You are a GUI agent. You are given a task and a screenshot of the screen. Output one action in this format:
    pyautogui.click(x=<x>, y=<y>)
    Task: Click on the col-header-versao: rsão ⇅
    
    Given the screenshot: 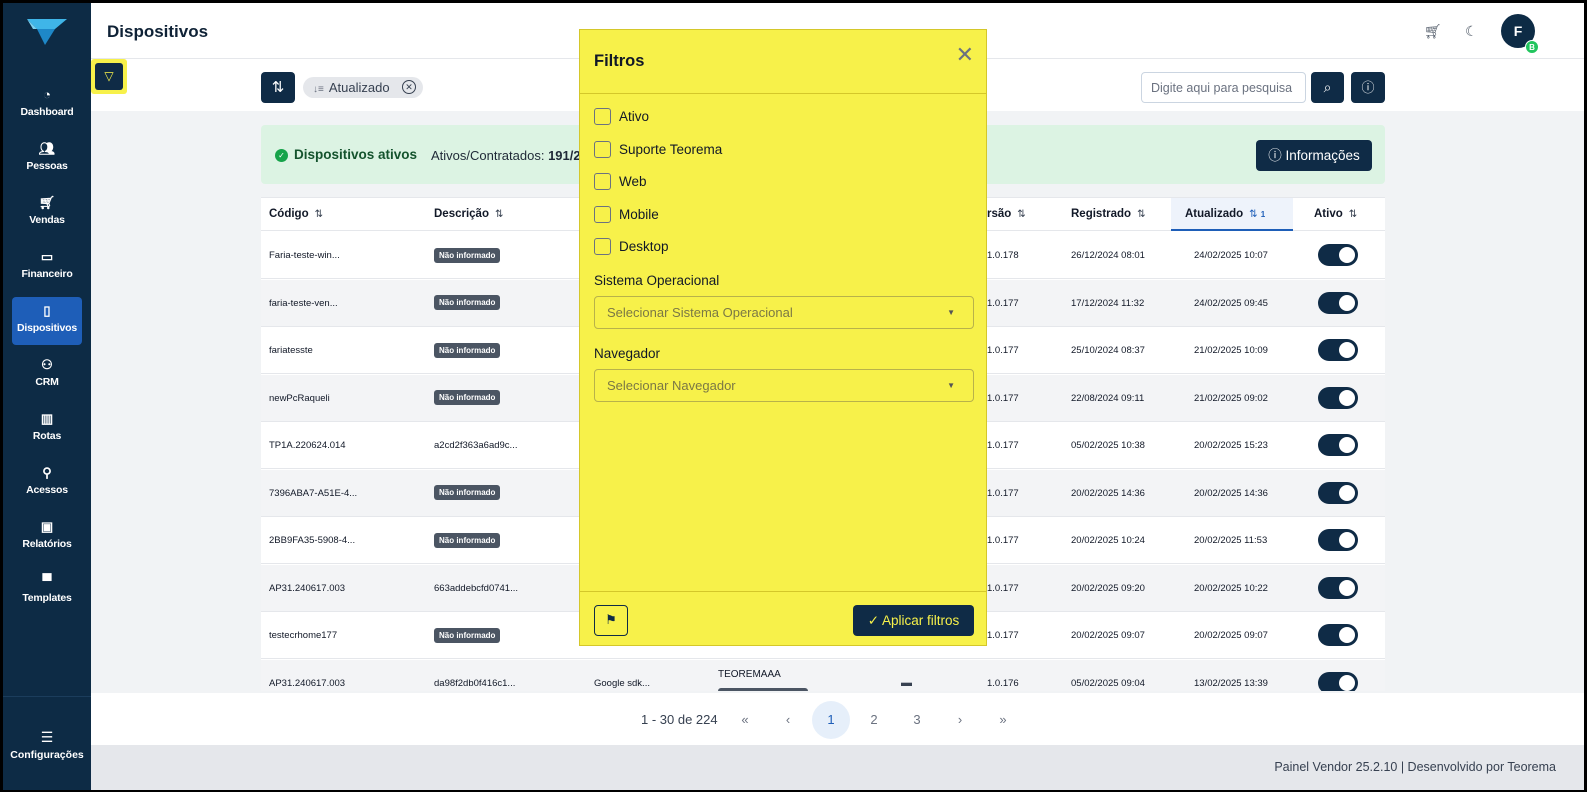 What is the action you would take?
    pyautogui.click(x=1006, y=214)
    